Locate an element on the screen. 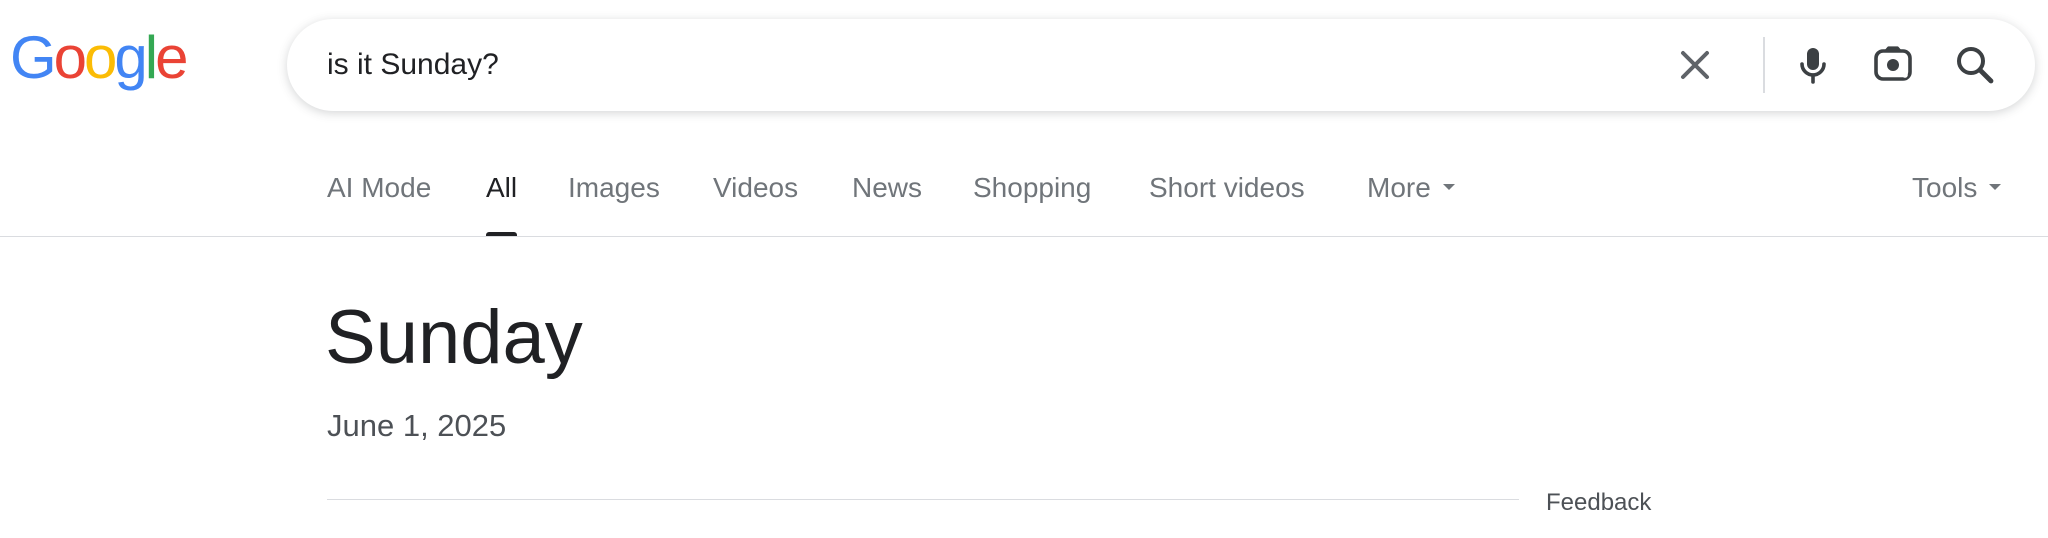 This screenshot has height=538, width=2048. tab-videos: Videos is located at coordinates (755, 204).